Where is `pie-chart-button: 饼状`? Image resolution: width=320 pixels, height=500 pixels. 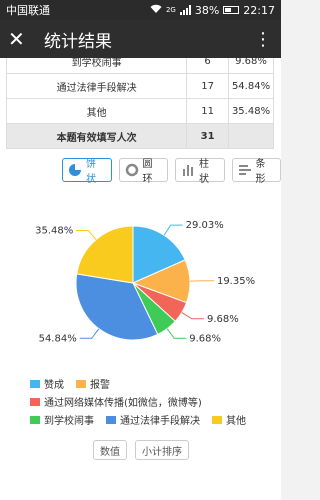 pie-chart-button: 饼状 is located at coordinates (87, 171).